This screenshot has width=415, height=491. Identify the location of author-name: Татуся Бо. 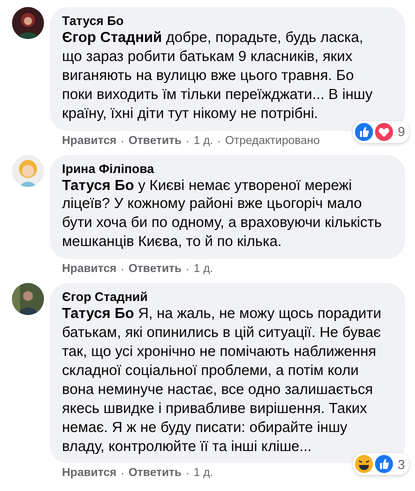
(224, 21).